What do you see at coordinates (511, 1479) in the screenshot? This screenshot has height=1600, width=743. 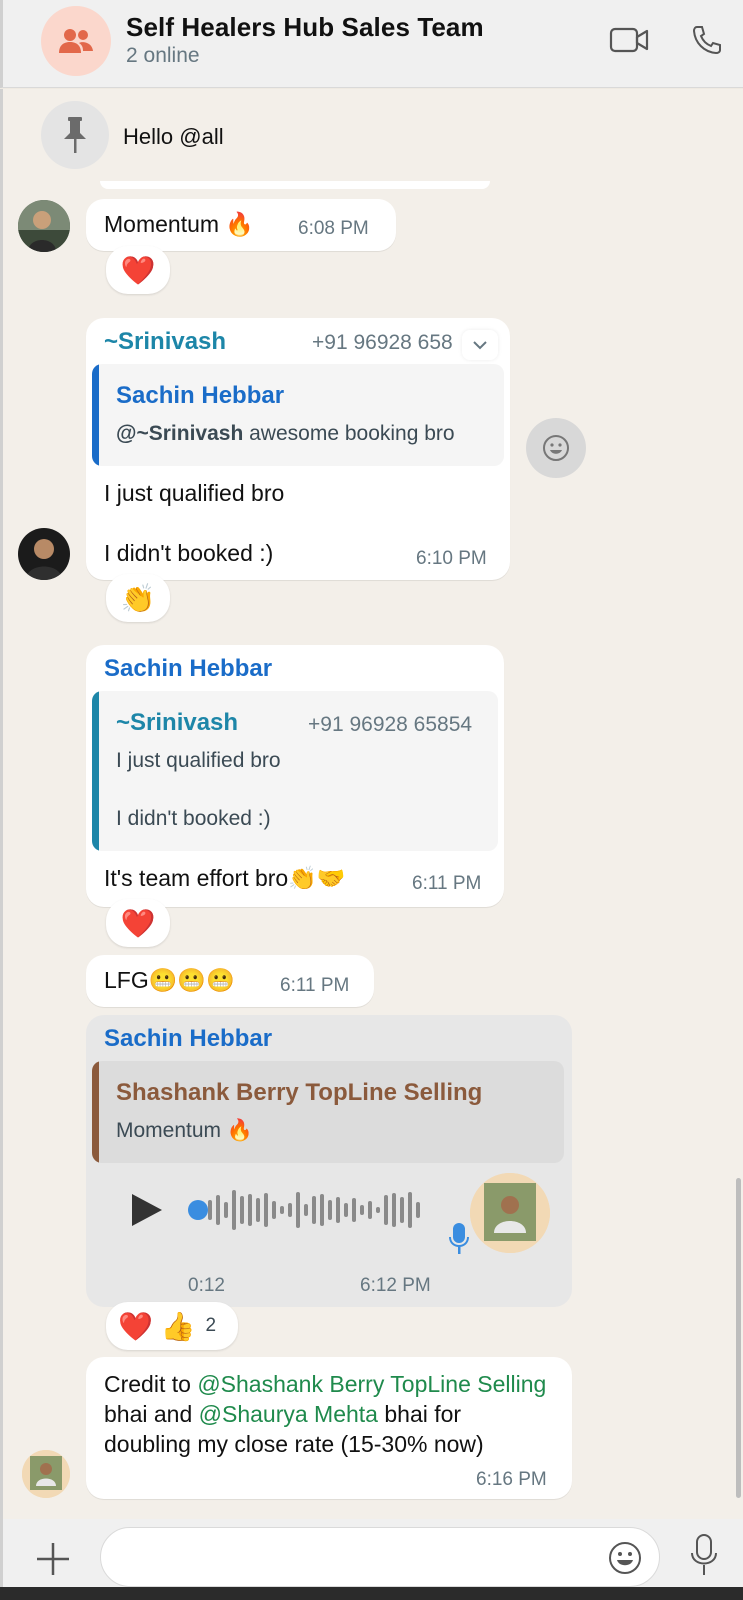 I see `message-time: 6:16 PM` at bounding box center [511, 1479].